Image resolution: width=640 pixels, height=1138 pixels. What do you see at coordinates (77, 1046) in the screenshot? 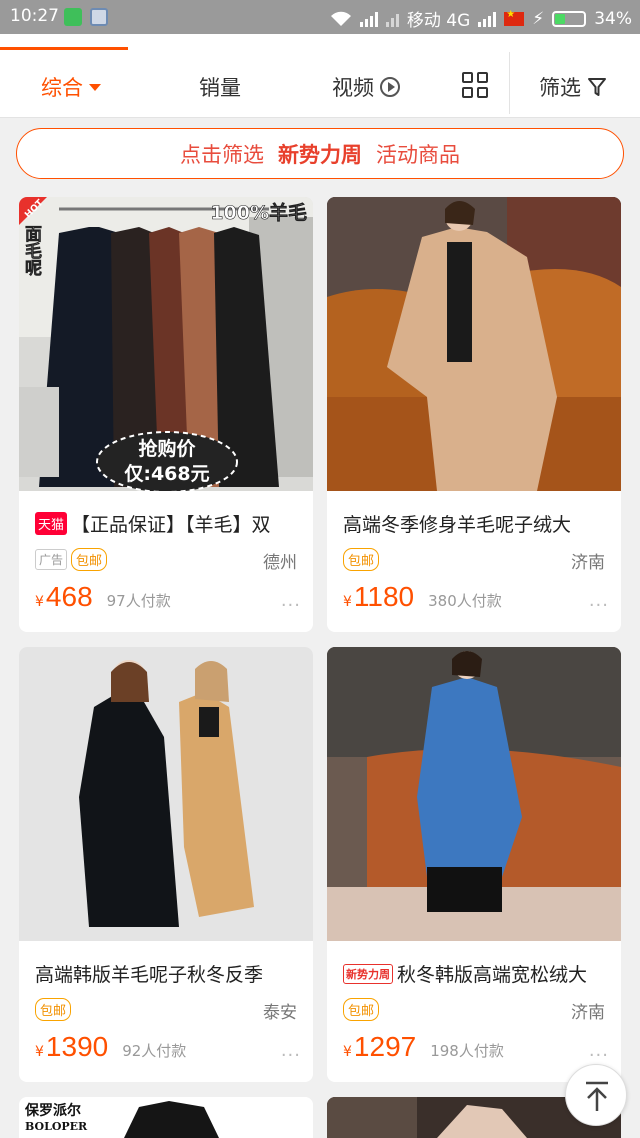
I see `price-value: 1390` at bounding box center [77, 1046].